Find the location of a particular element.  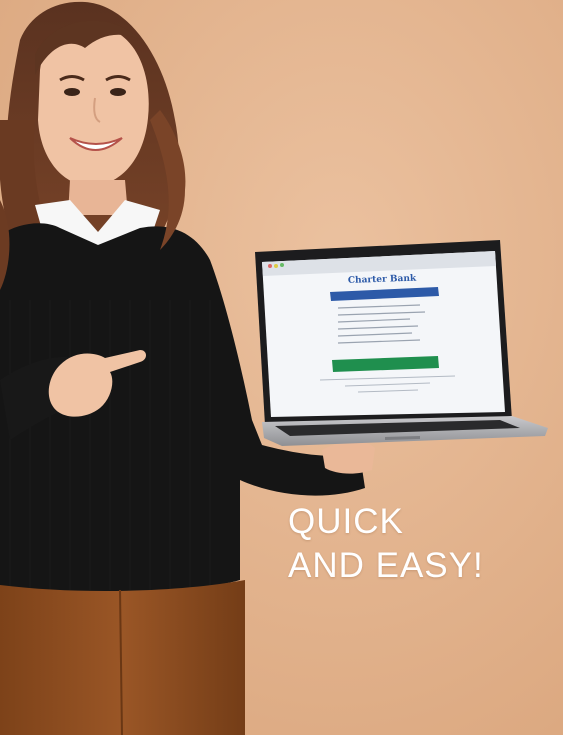

headline: QUICK AND EASY! is located at coordinates (418, 544).